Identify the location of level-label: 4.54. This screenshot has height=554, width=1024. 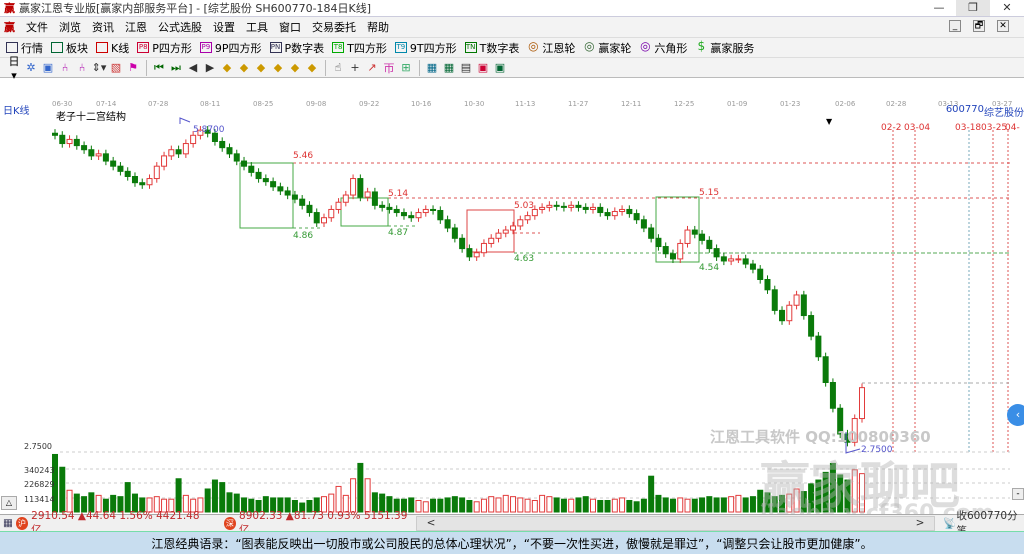
(709, 268).